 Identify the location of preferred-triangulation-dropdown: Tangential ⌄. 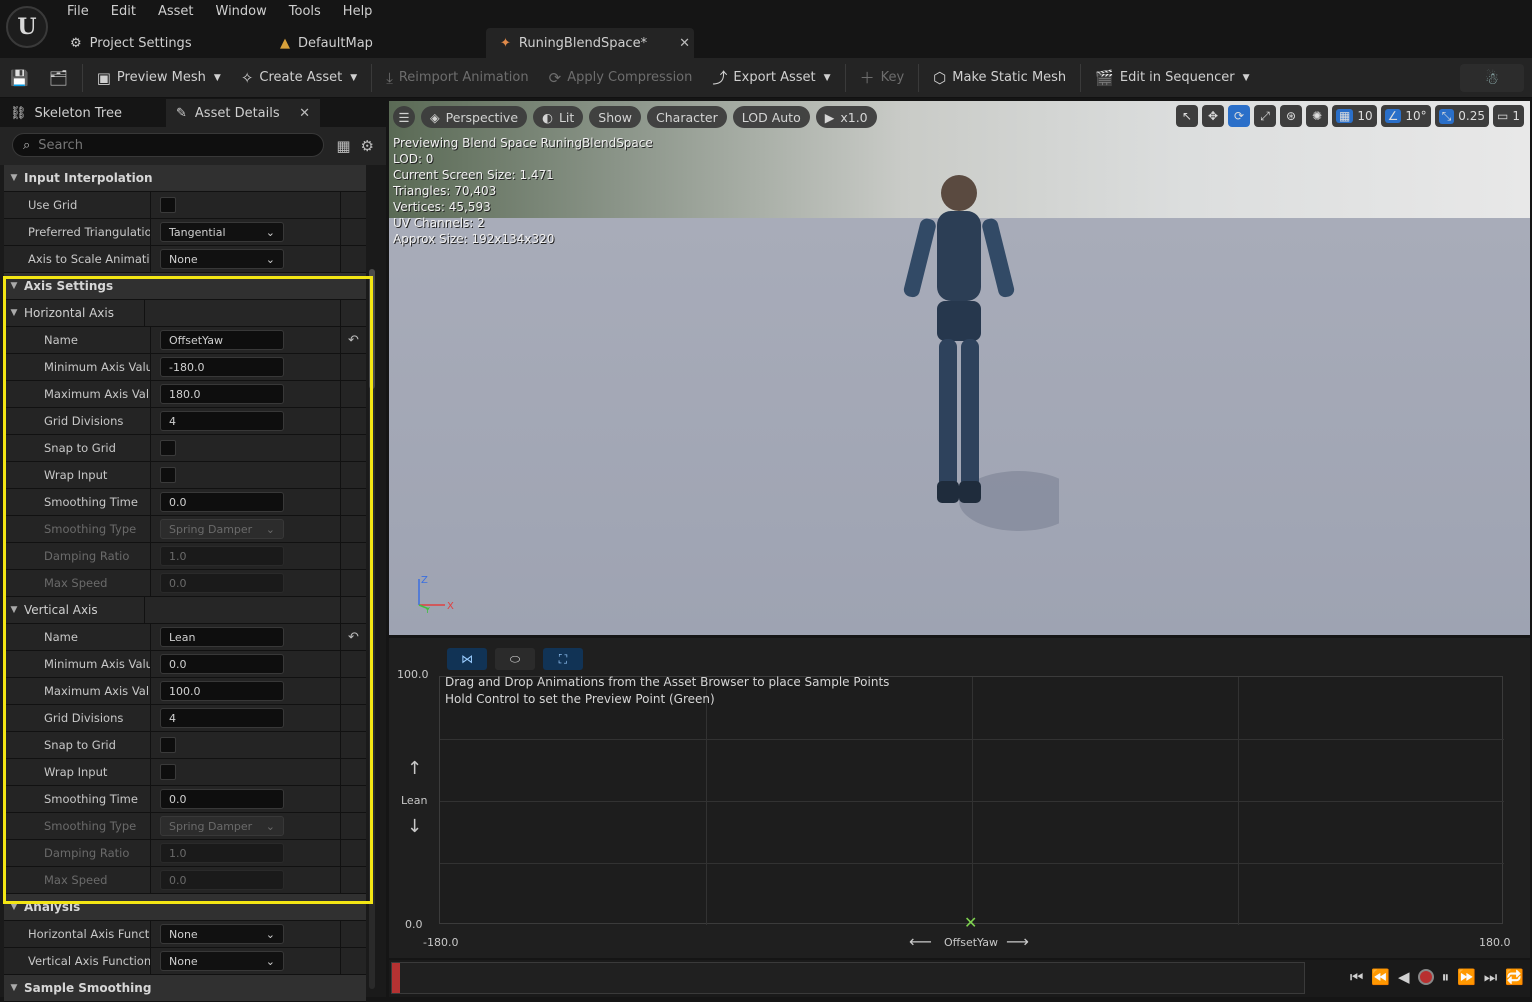
(222, 232).